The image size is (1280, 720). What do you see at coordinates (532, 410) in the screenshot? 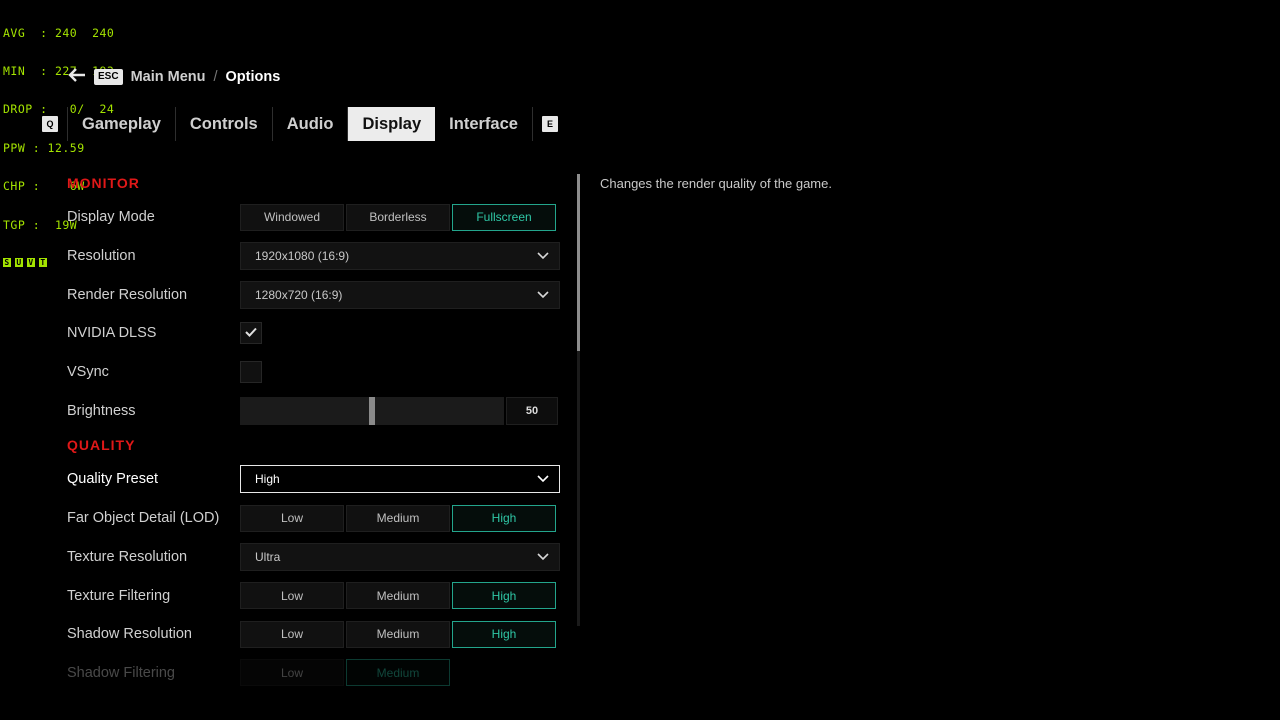
I see `brightness-value: 50` at bounding box center [532, 410].